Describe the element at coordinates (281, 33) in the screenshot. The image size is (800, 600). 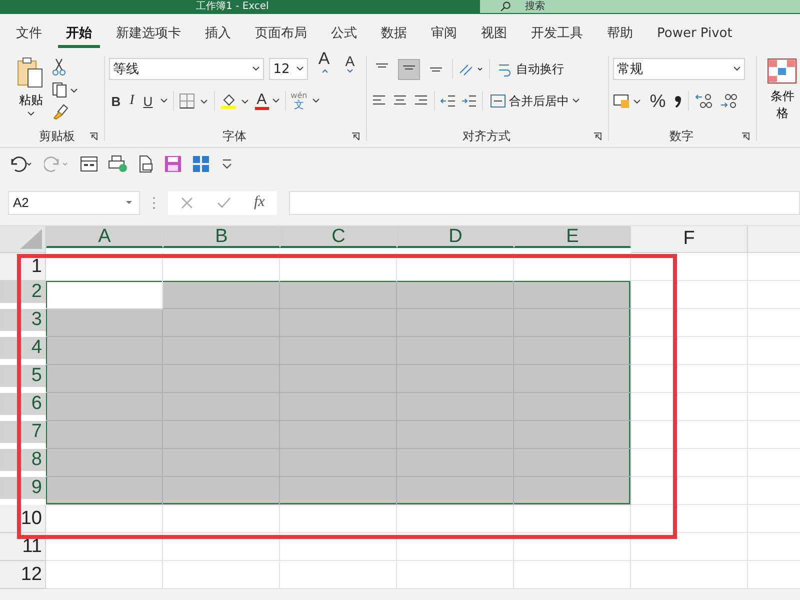
I see `ribbon-tab: 页面布局` at that location.